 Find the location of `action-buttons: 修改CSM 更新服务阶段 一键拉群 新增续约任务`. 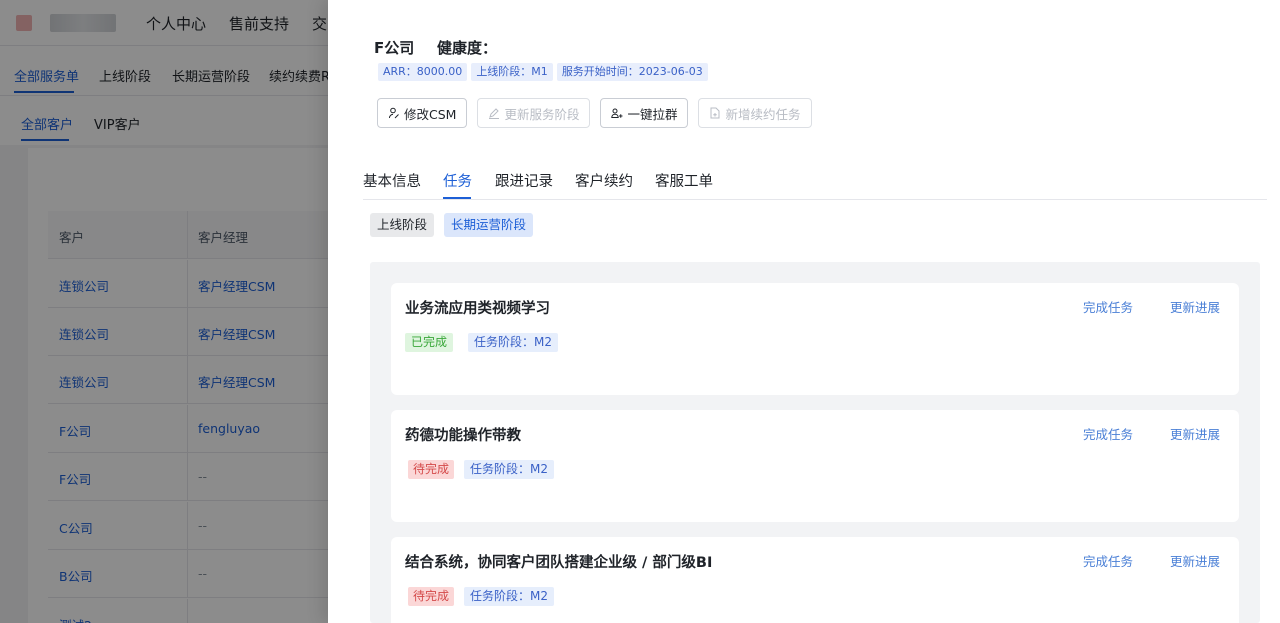

action-buttons: 修改CSM 更新服务阶段 一键拉群 新增续约任务 is located at coordinates (594, 113).